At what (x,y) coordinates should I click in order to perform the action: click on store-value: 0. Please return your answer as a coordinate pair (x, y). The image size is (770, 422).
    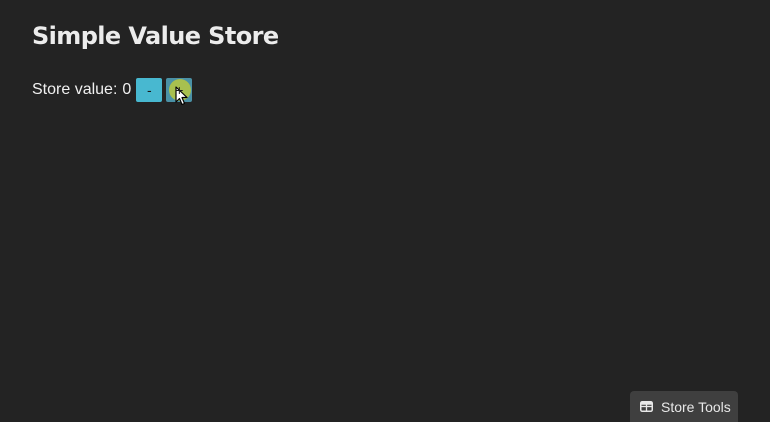
    Looking at the image, I should click on (127, 89).